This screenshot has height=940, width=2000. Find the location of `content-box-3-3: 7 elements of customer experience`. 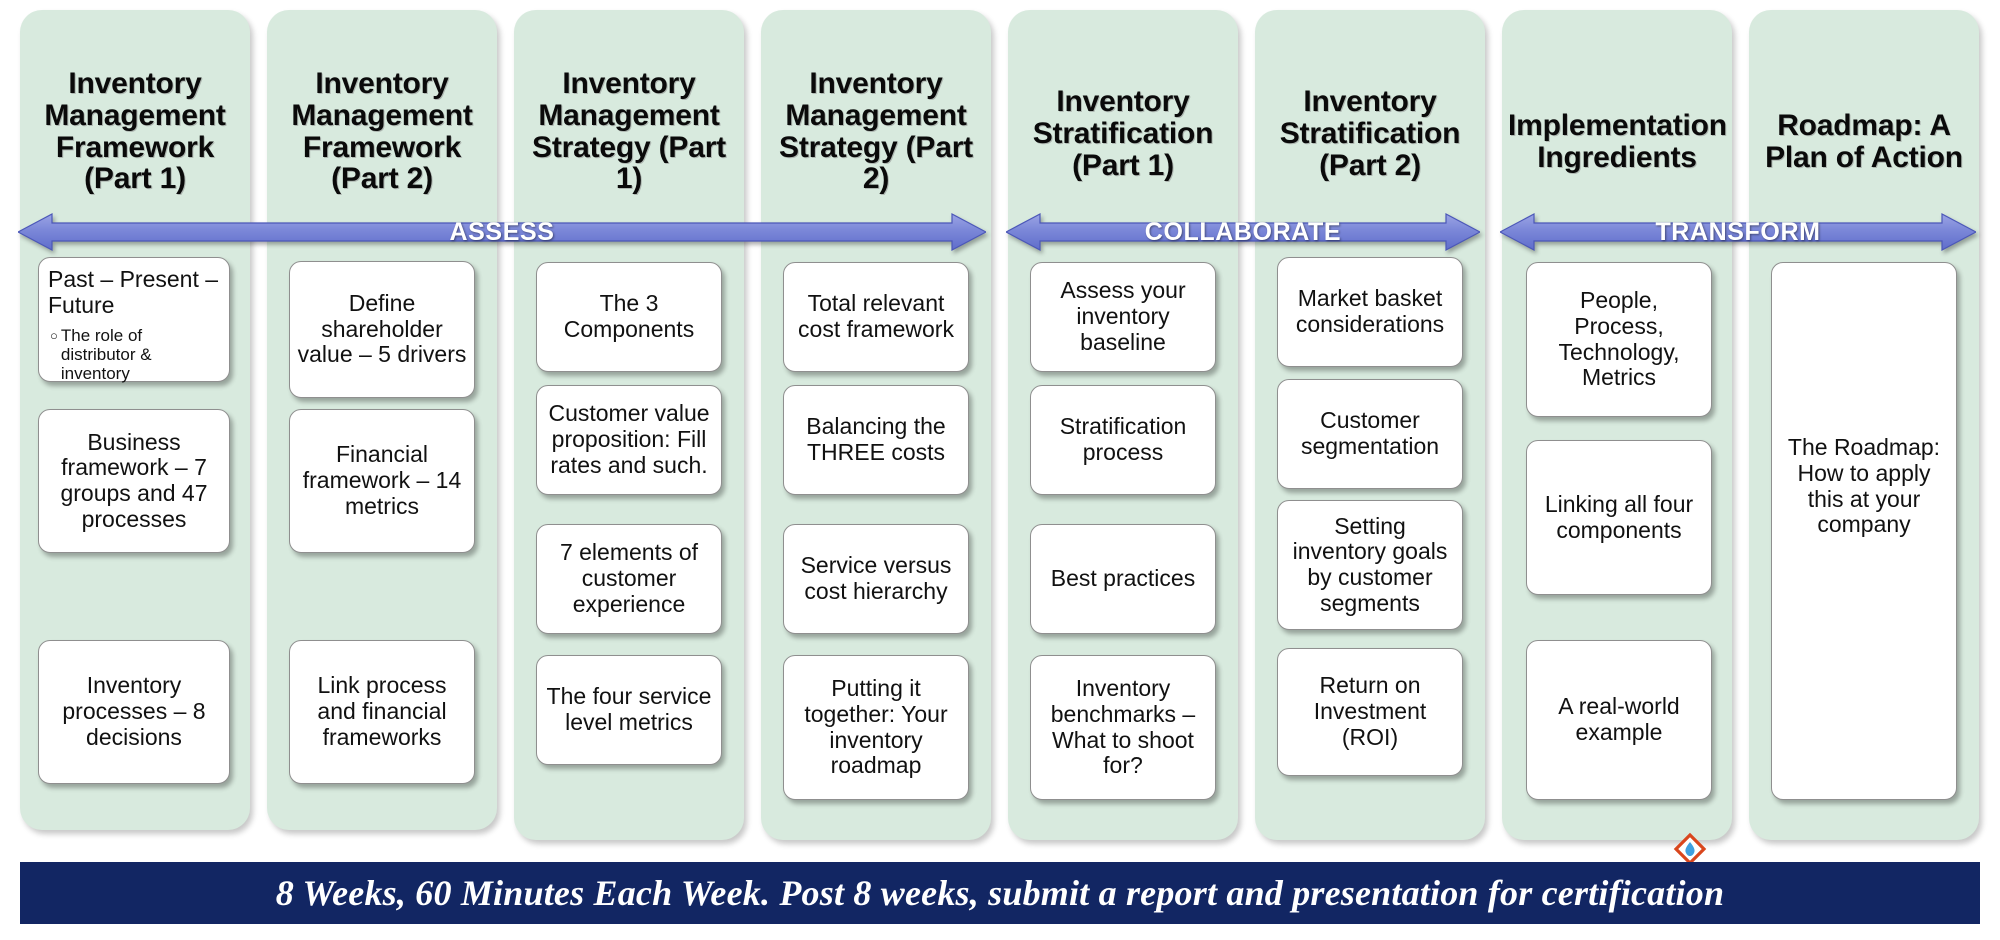

content-box-3-3: 7 elements of customer experience is located at coordinates (629, 579).